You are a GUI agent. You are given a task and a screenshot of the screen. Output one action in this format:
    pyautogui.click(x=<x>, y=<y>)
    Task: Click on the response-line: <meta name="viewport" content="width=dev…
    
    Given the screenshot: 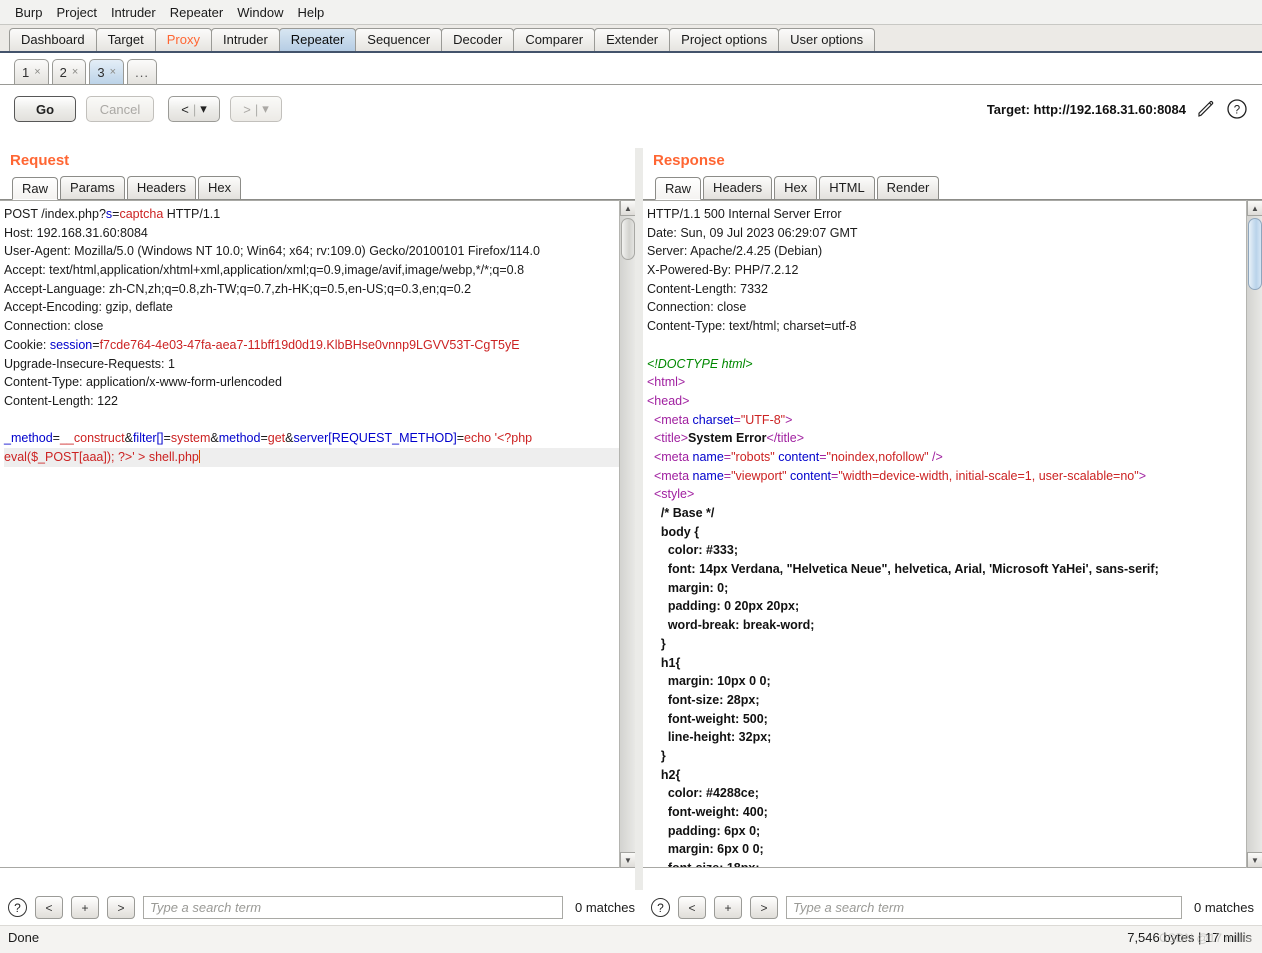 What is the action you would take?
    pyautogui.click(x=897, y=475)
    